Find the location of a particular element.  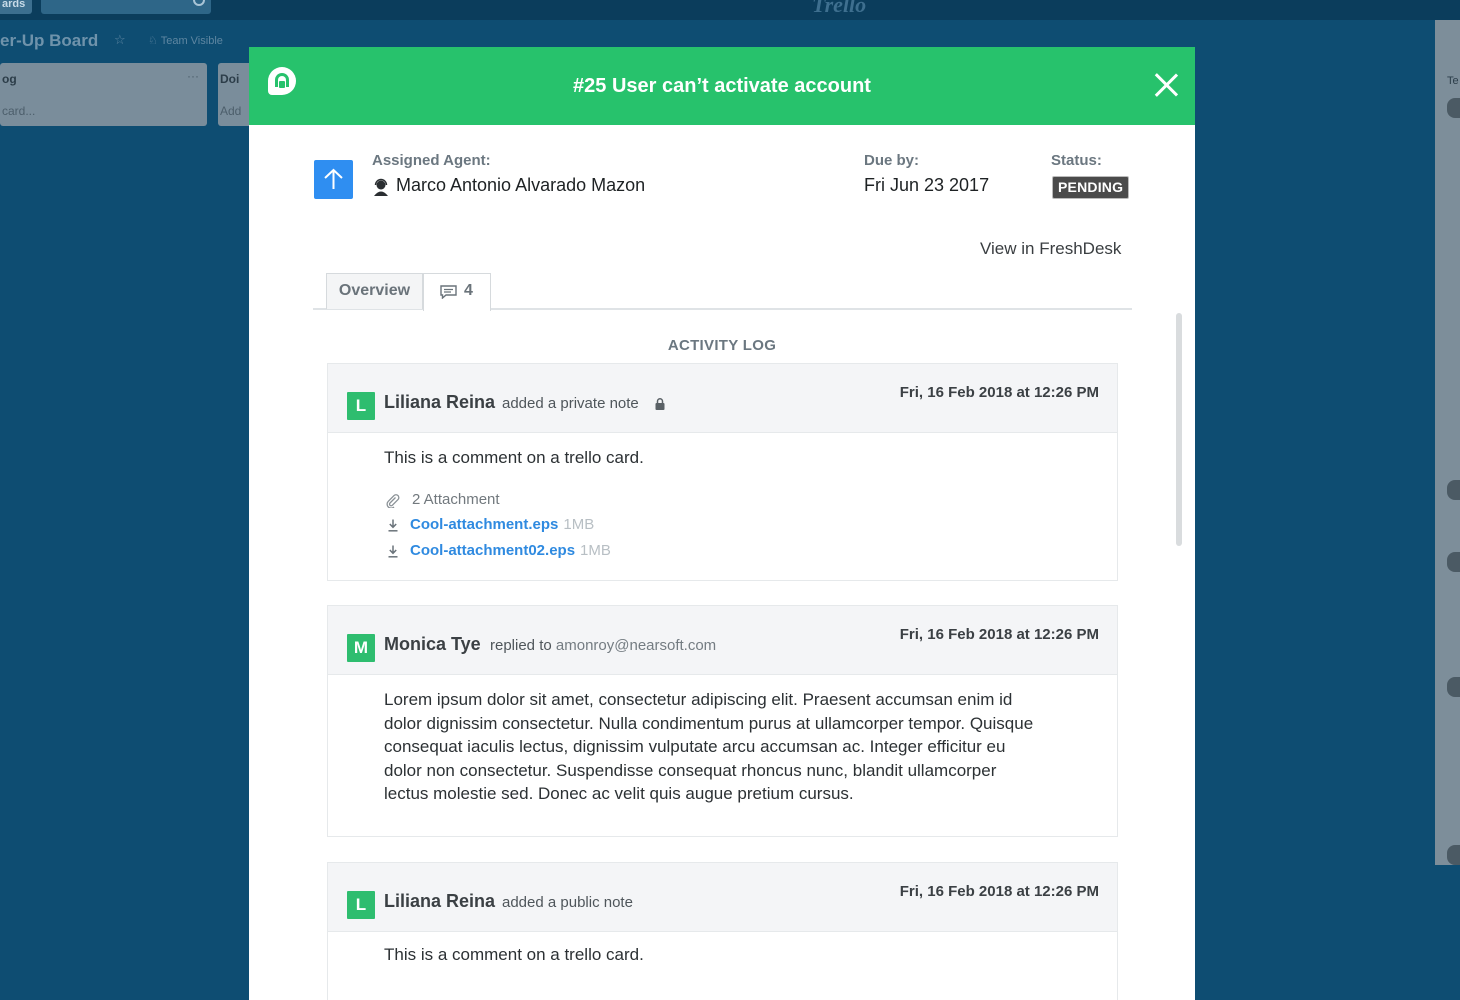

visibility-label: Team Visible is located at coordinates (191, 41).